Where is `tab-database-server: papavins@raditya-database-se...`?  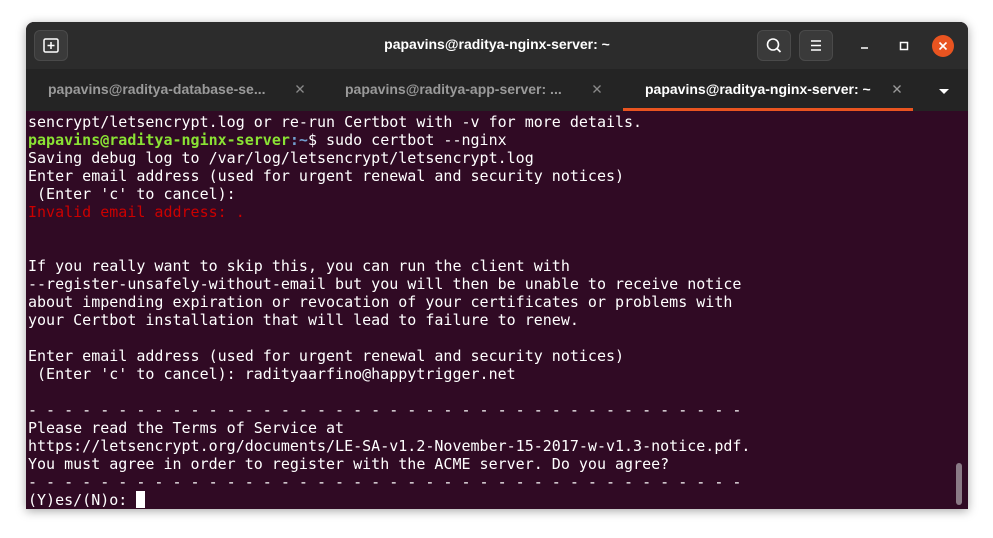
tab-database-server: papavins@raditya-database-se... is located at coordinates (173, 90).